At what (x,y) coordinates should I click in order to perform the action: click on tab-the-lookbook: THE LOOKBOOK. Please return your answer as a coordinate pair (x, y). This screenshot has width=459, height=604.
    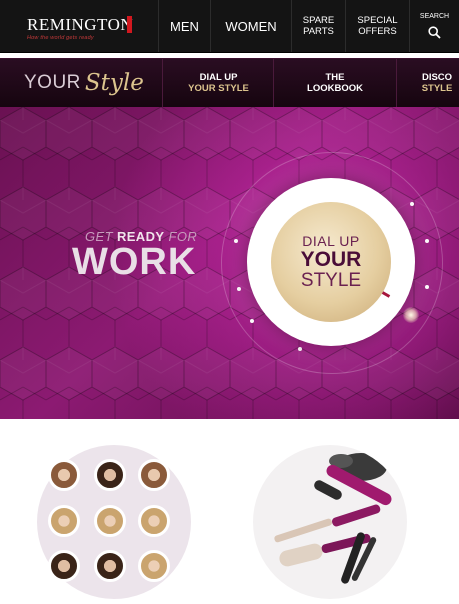
    Looking at the image, I should click on (335, 83).